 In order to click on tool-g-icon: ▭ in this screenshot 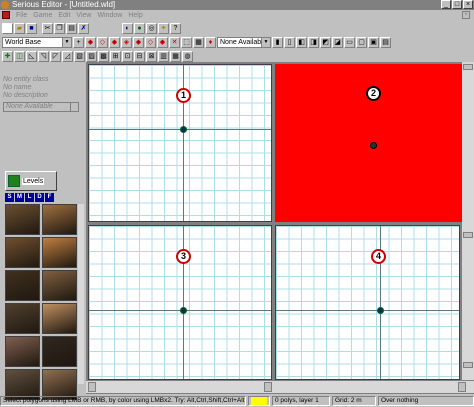, I will do `click(349, 42)`.